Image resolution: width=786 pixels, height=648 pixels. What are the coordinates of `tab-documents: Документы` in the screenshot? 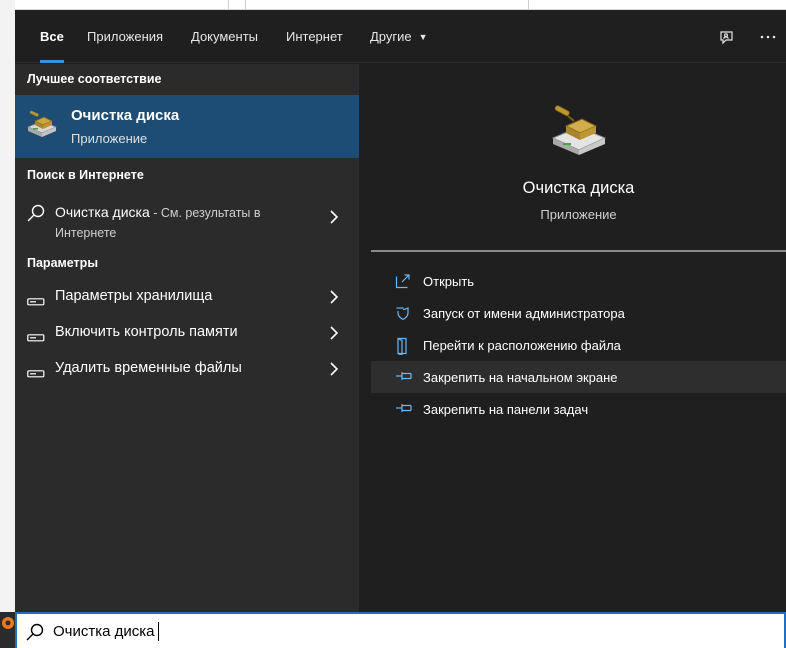 It's located at (224, 36).